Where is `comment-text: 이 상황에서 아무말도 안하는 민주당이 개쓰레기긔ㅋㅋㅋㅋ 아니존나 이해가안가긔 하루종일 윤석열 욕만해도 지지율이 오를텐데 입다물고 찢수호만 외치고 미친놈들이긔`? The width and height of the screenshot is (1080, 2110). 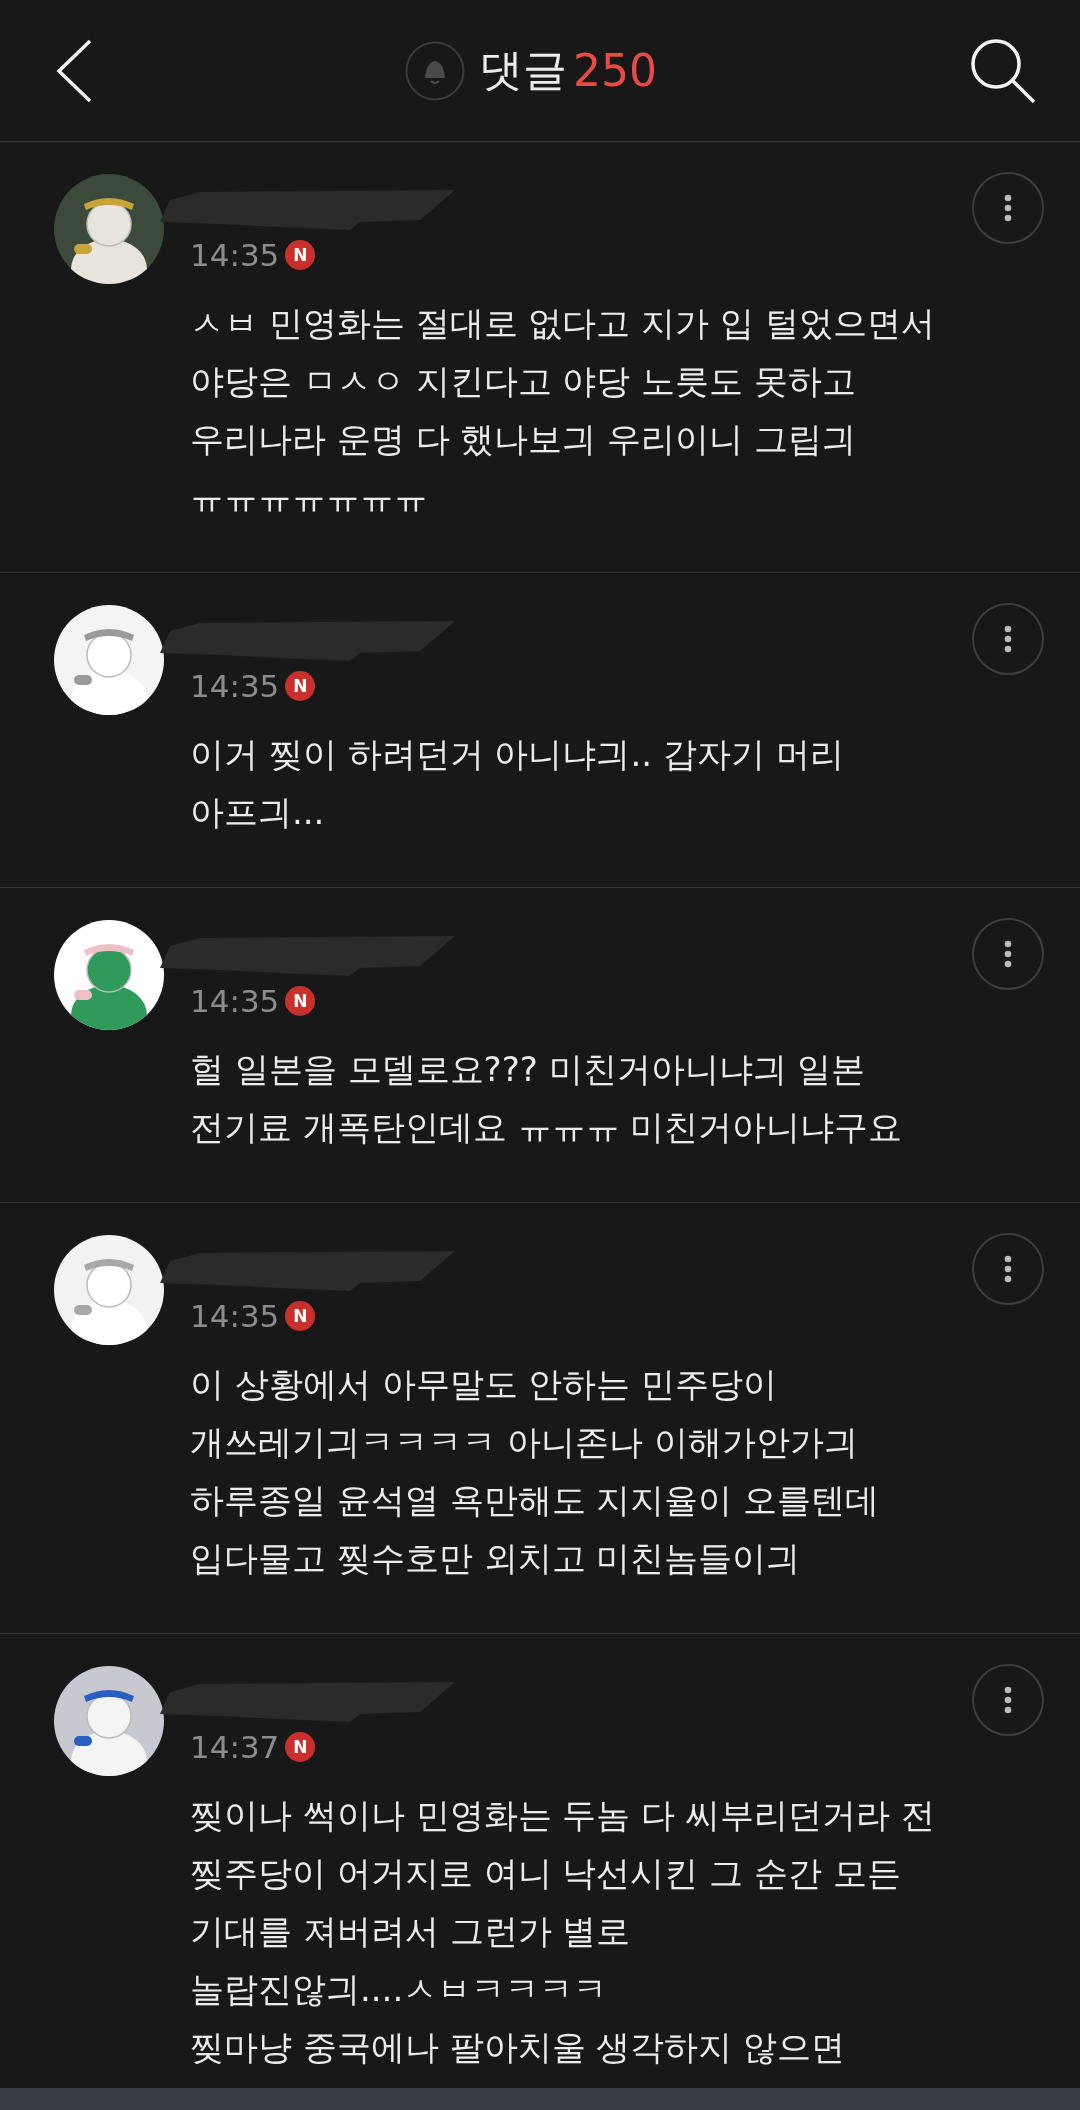
comment-text: 이 상황에서 아무말도 안하는 민주당이 개쓰레기긔ㅋㅋㅋㅋ 아니존나 이해가안가긔 하루종일 윤석열 욕만해도 지지율이 오를텐데 입다물고 찢수호만 외치고 미친놈들이긔 is located at coordinates (535, 1471).